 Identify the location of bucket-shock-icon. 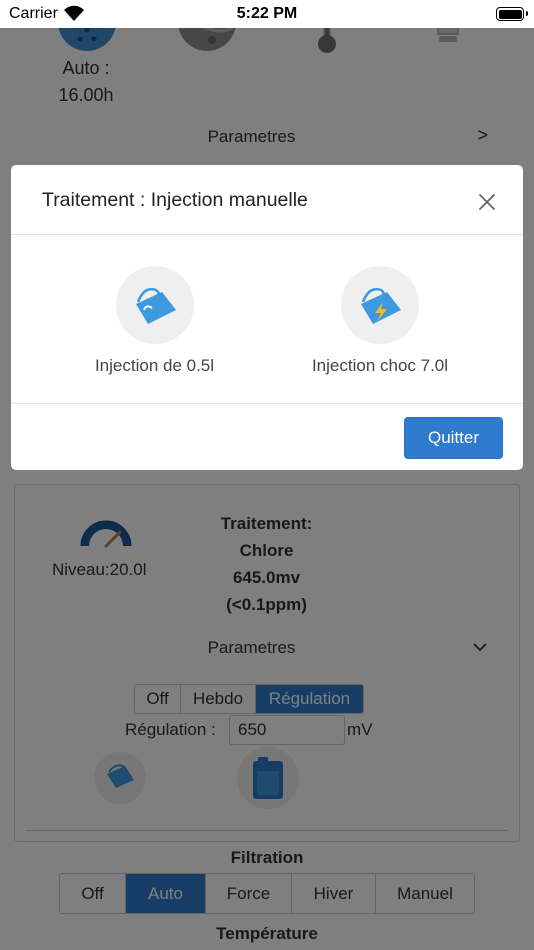
(381, 306).